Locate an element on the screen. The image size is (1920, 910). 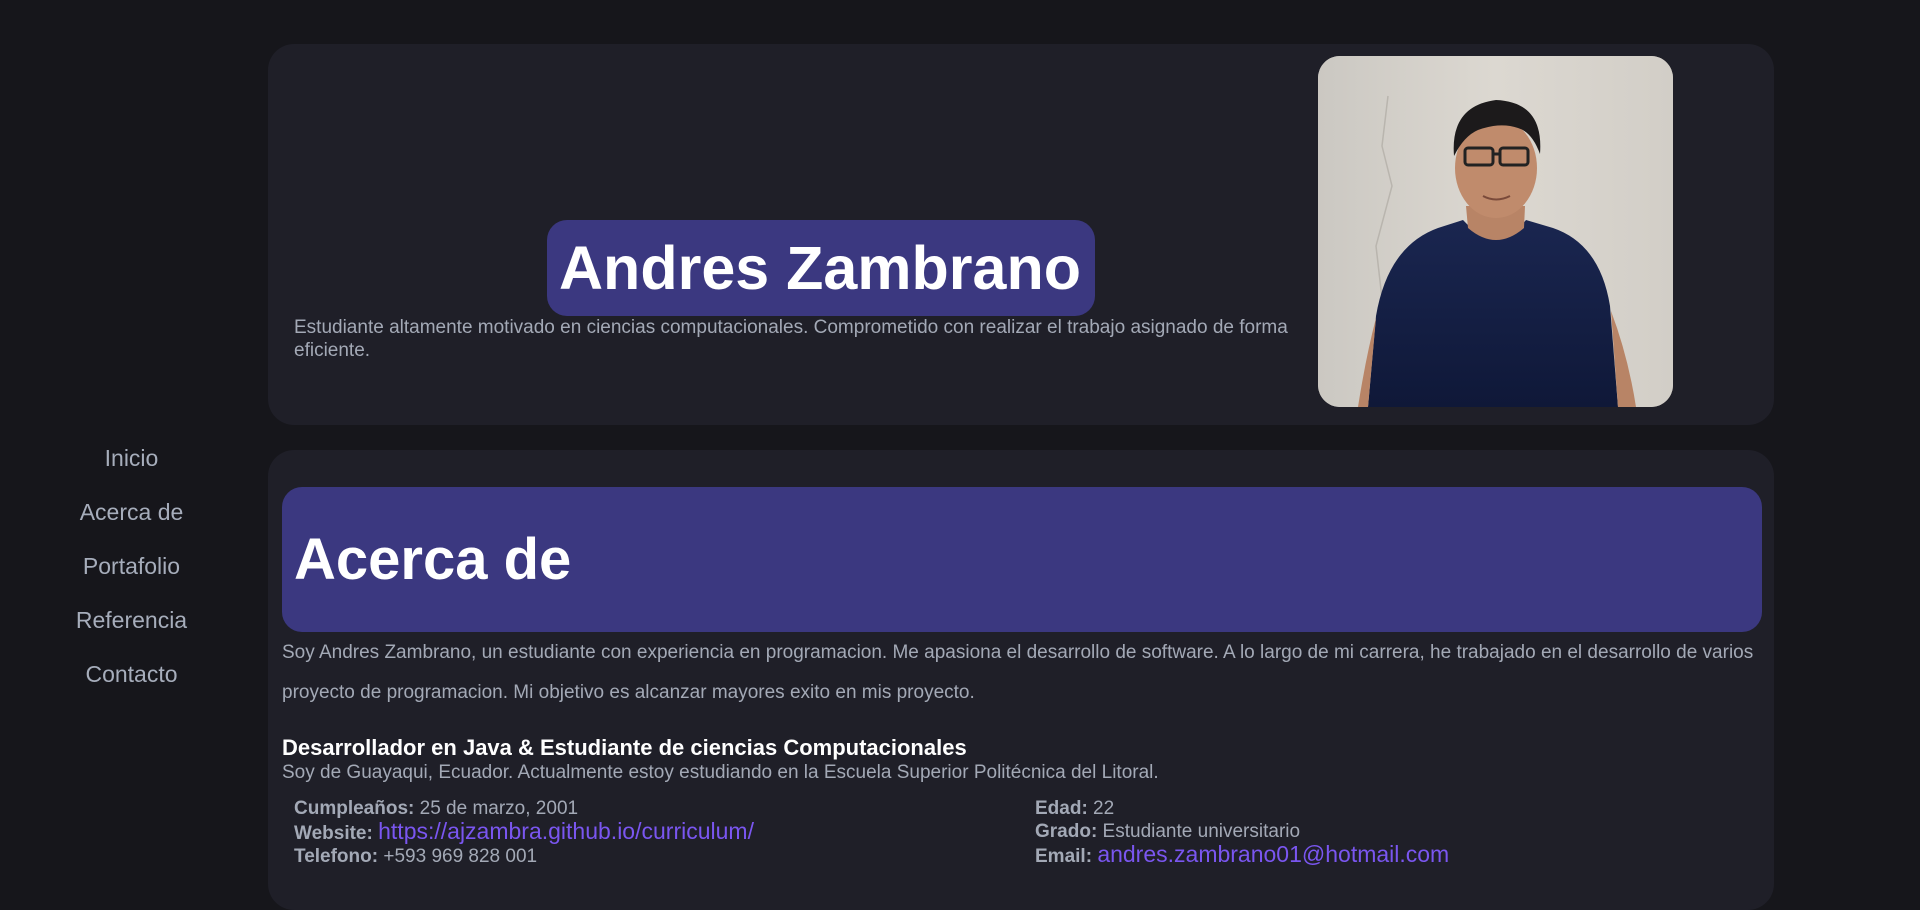
profile-photo-image is located at coordinates (1495, 231).